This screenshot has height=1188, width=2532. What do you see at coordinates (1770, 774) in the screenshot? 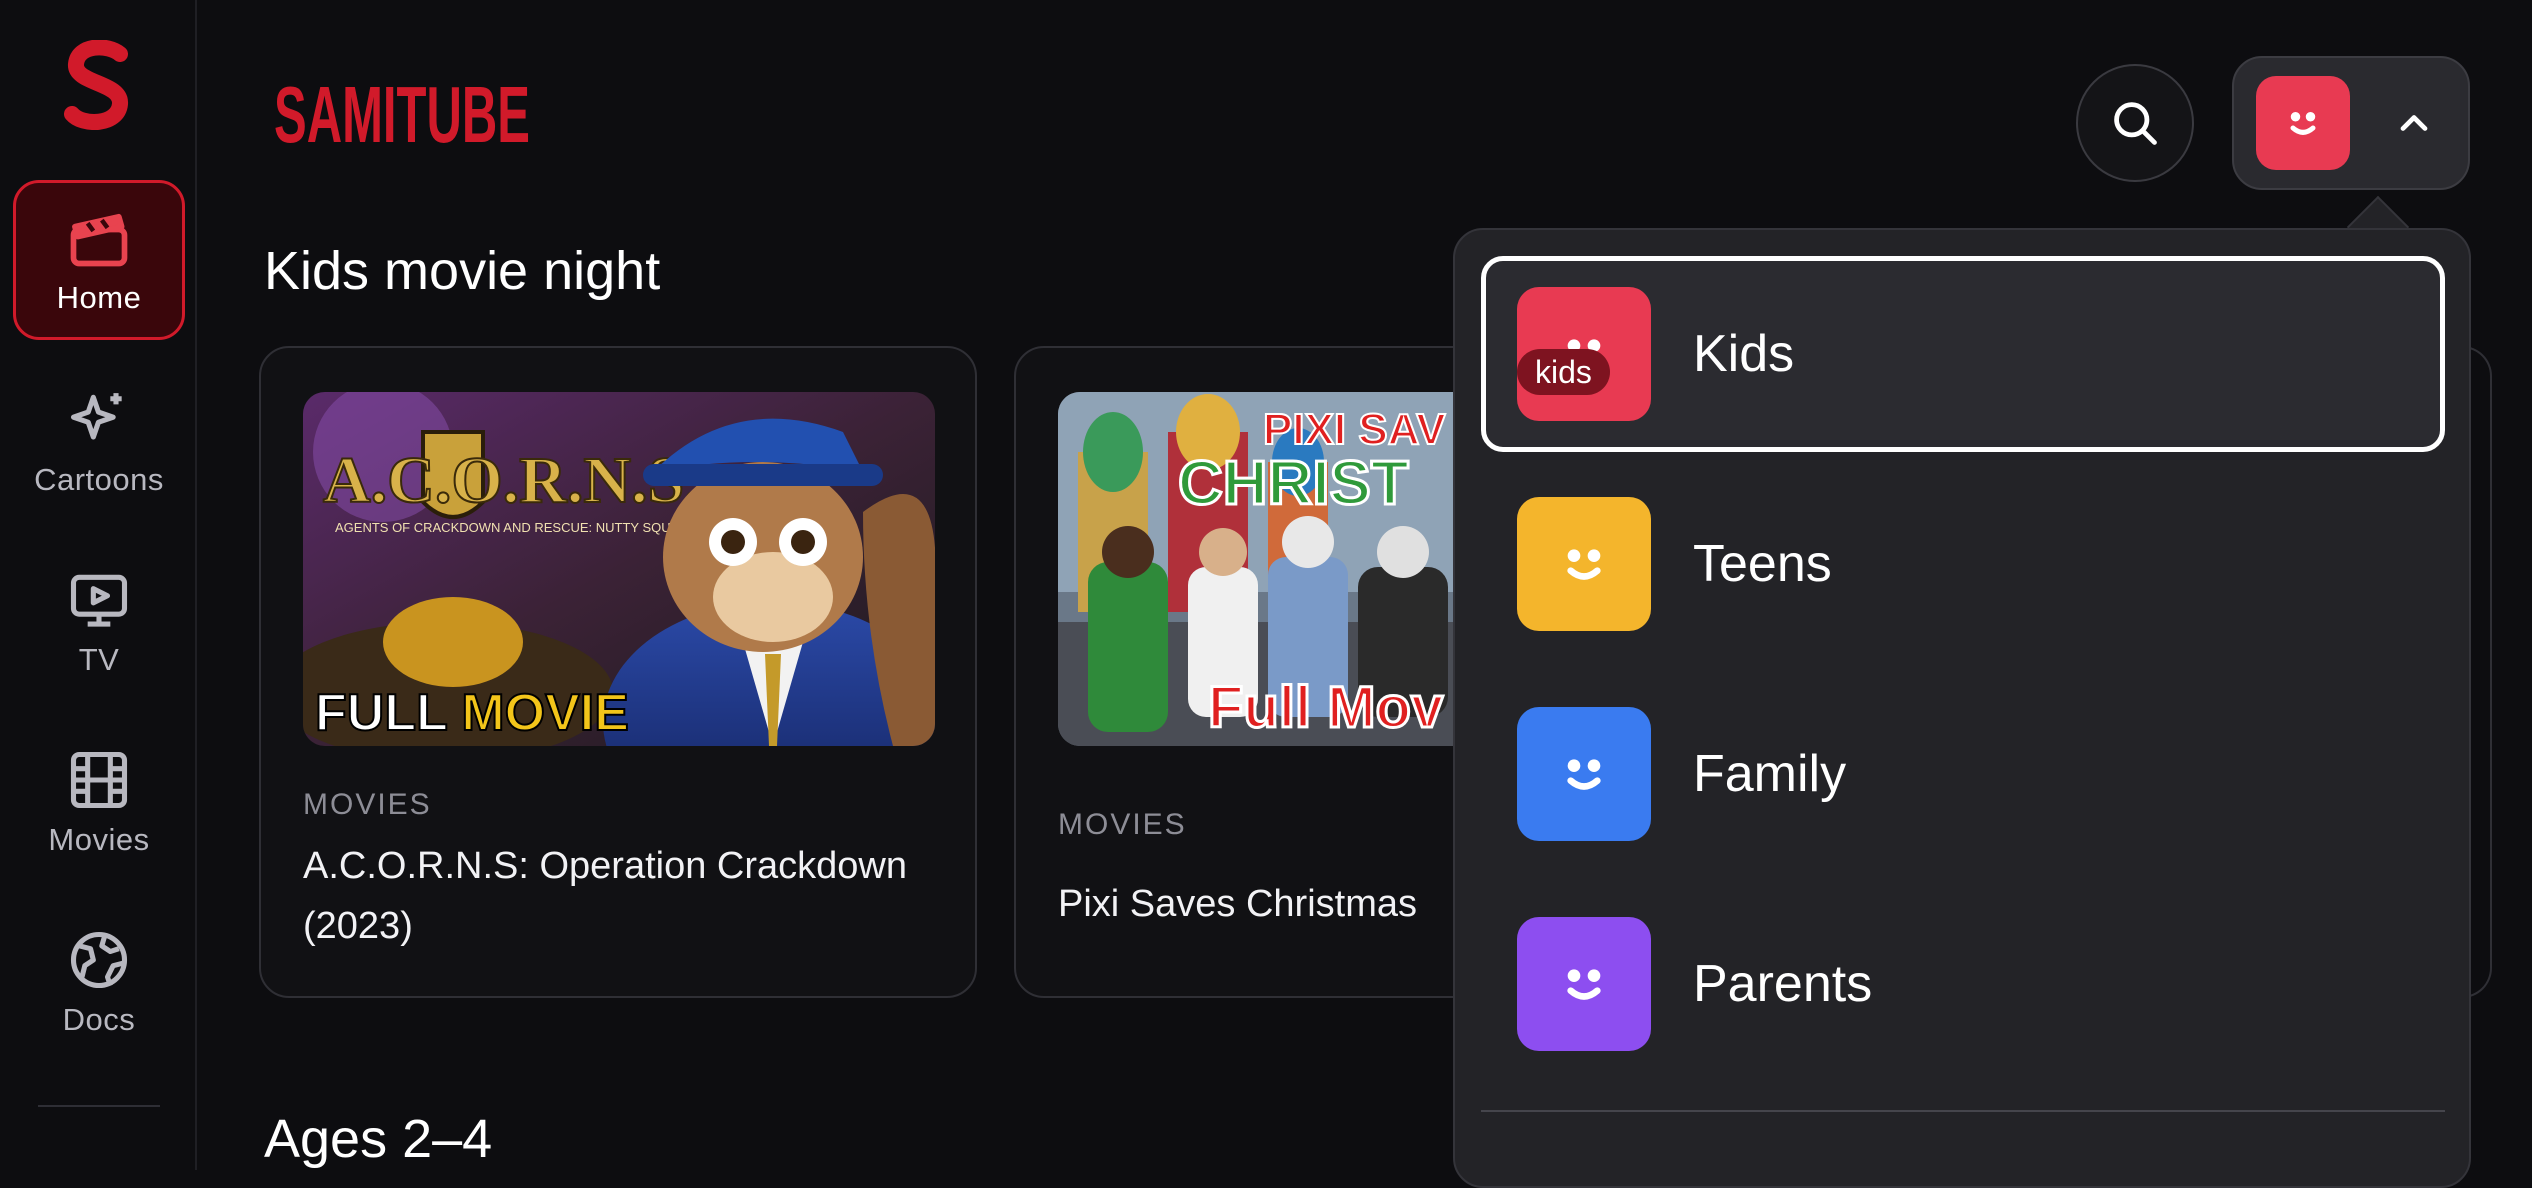
I see `profile-name: Family` at bounding box center [1770, 774].